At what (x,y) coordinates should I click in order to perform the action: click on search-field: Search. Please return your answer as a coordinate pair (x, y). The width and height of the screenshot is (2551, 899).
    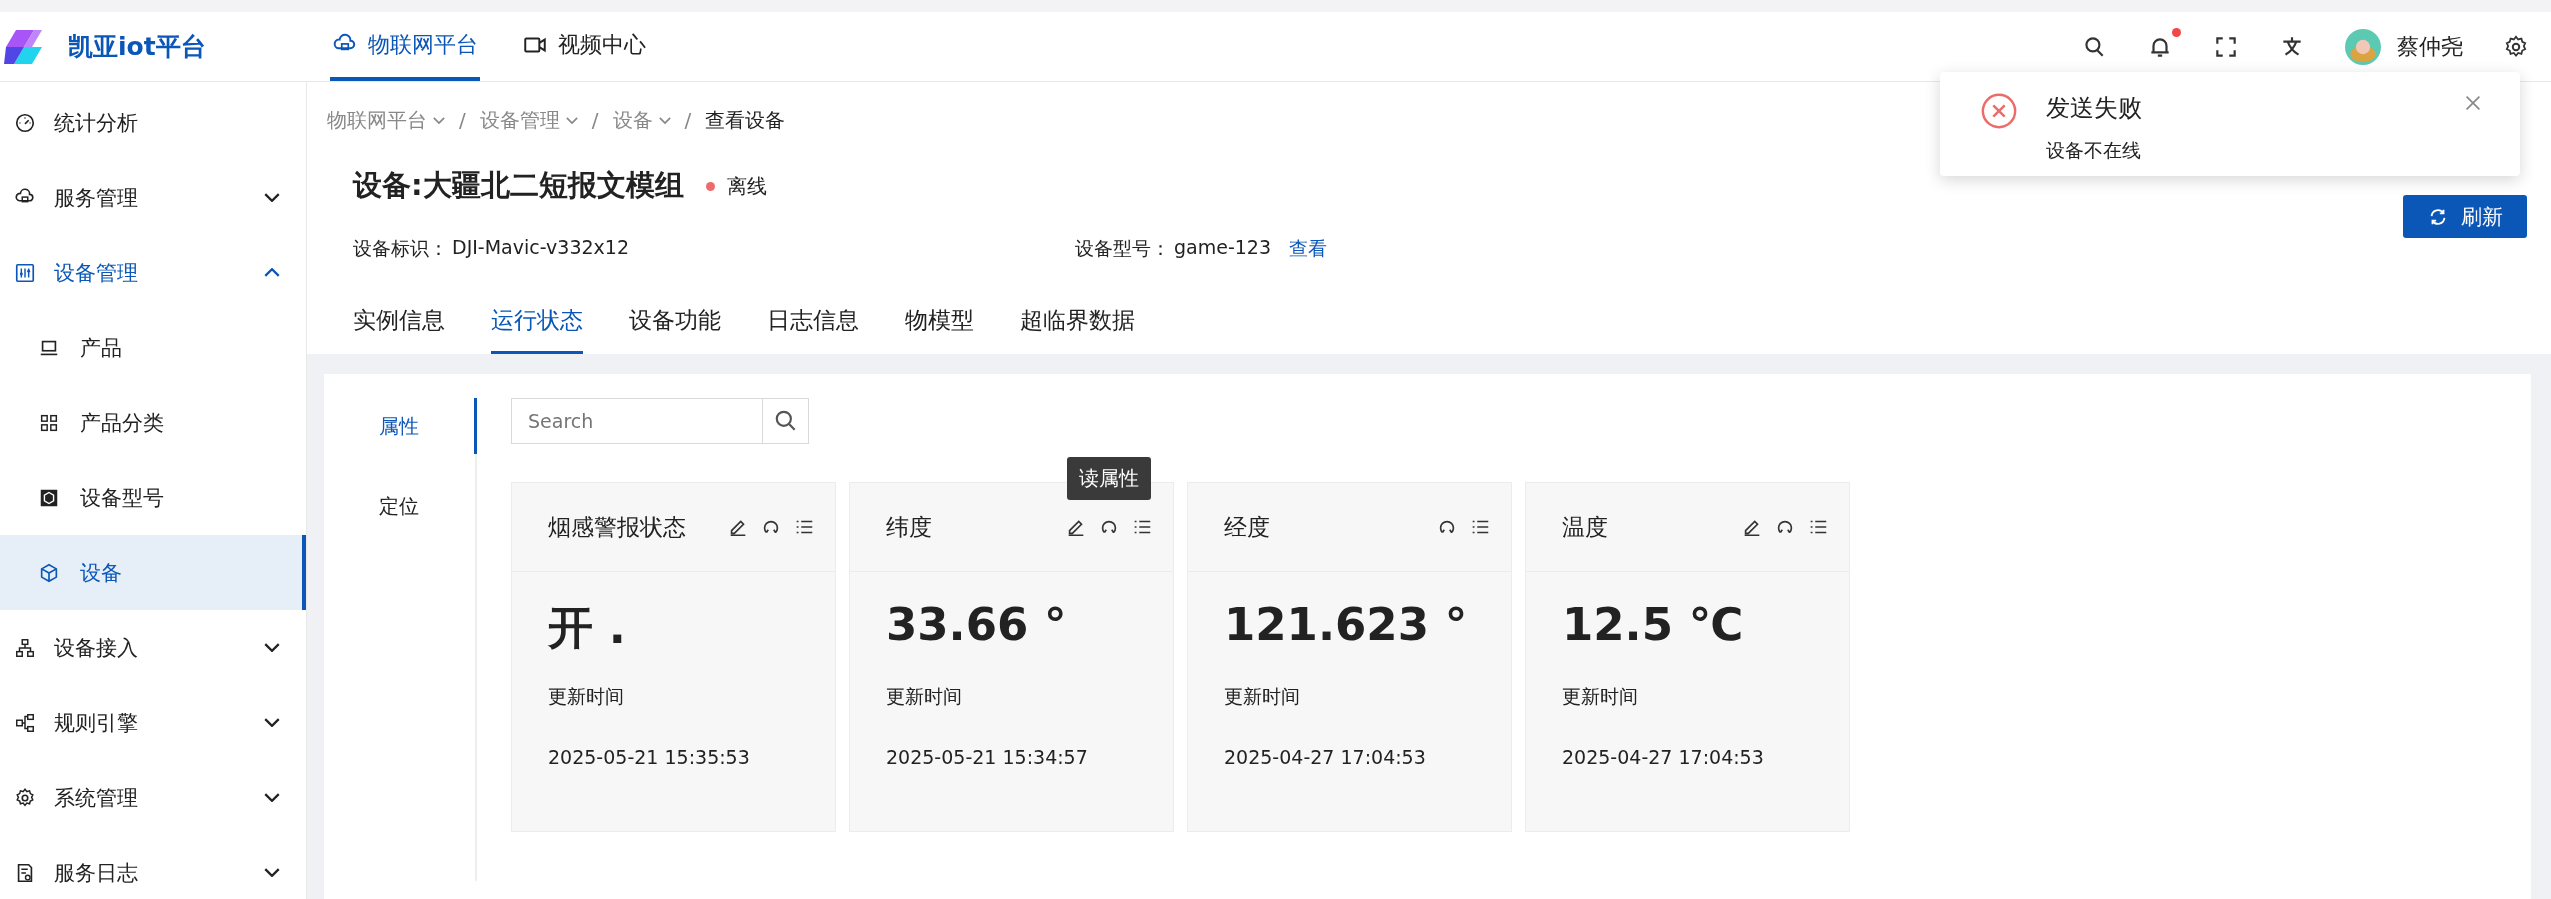
    Looking at the image, I should click on (637, 421).